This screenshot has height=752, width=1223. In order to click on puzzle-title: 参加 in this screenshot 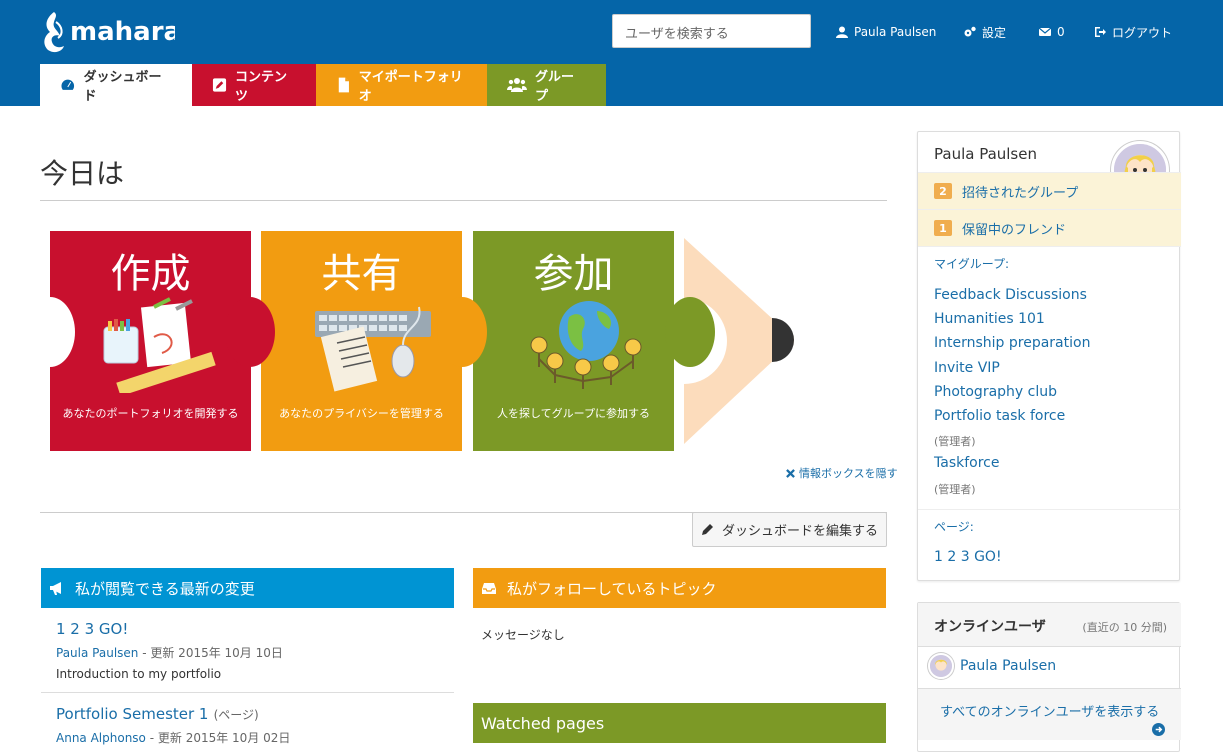, I will do `click(573, 274)`.